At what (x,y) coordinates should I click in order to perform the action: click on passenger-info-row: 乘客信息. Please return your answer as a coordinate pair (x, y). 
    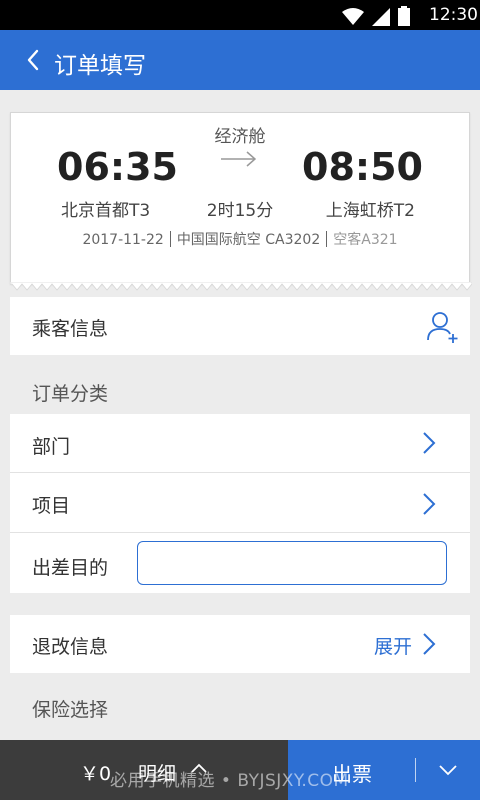
    Looking at the image, I should click on (240, 326).